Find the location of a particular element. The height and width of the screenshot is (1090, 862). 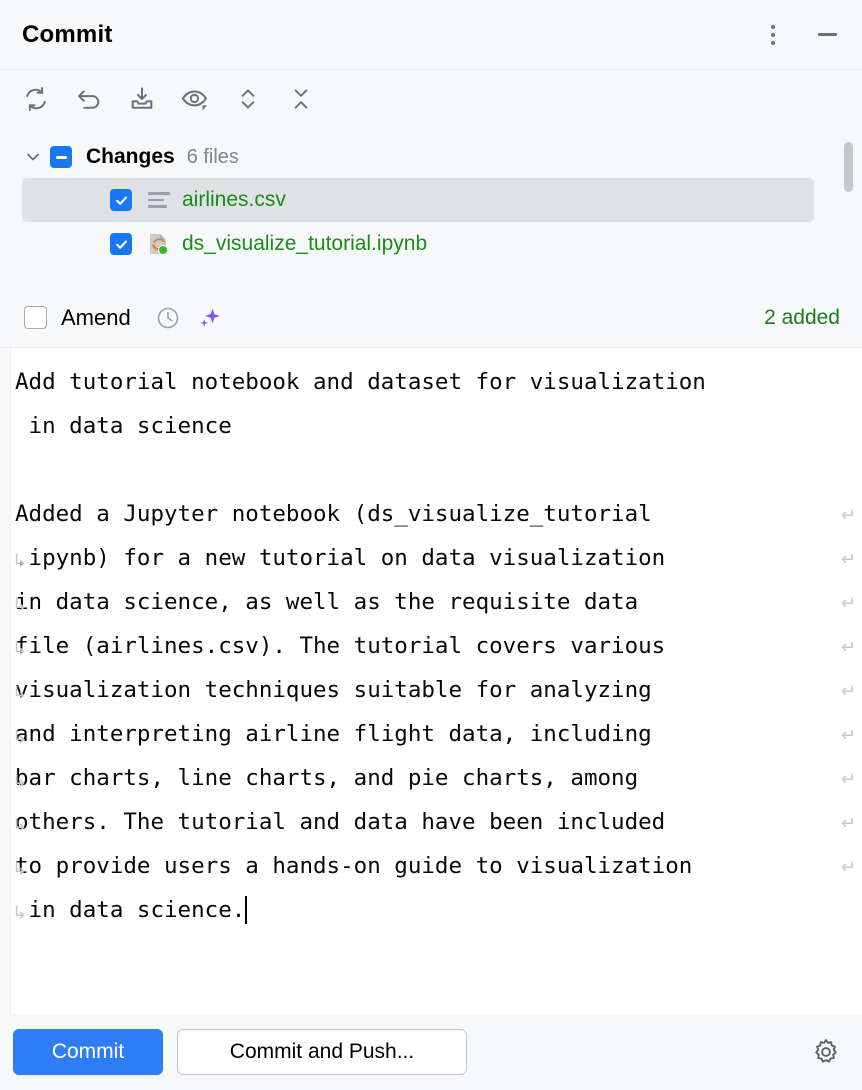

titlebar-actions is located at coordinates (800, 35).